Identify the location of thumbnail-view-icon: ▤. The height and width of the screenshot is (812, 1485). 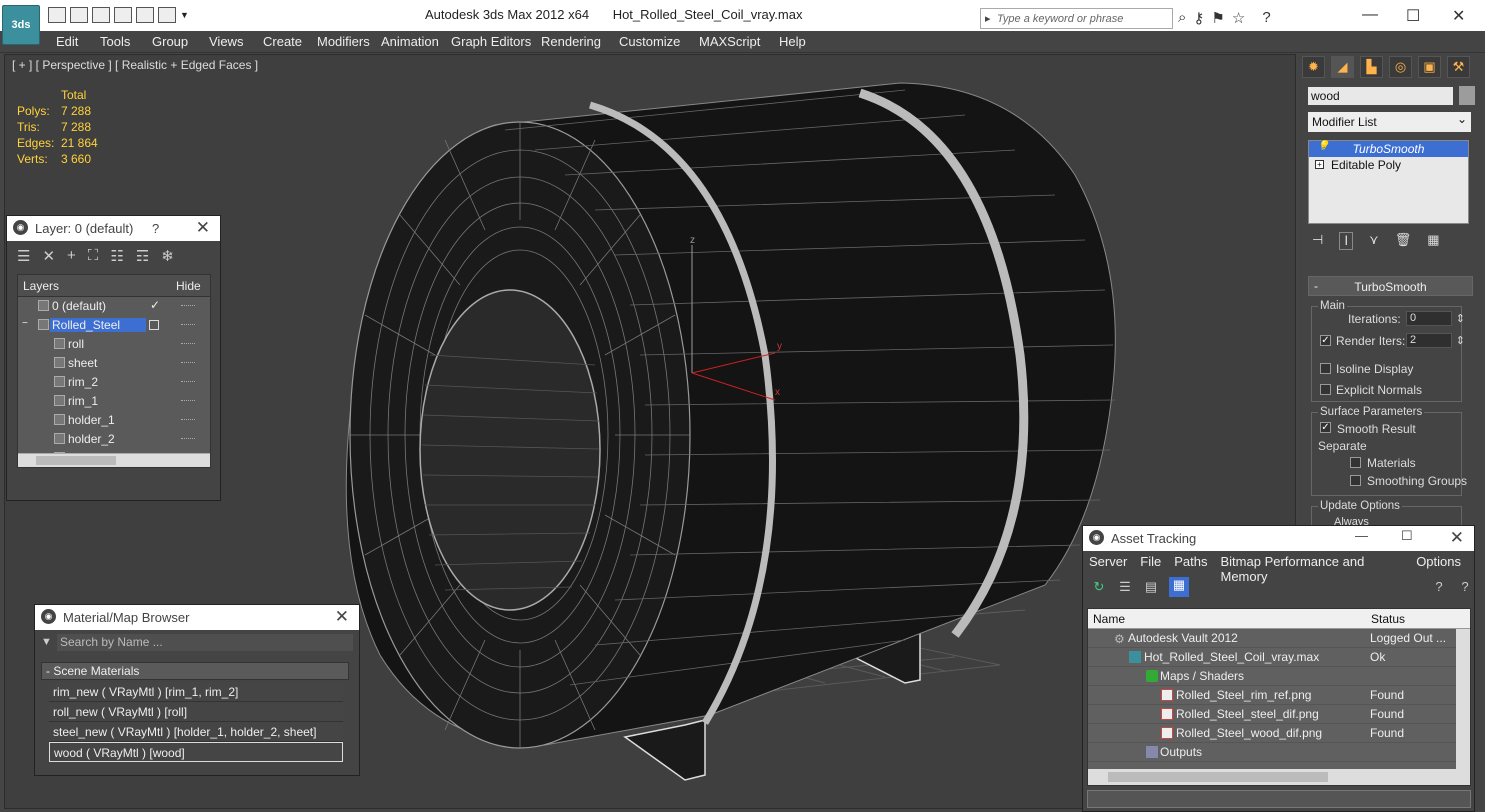
(1151, 587).